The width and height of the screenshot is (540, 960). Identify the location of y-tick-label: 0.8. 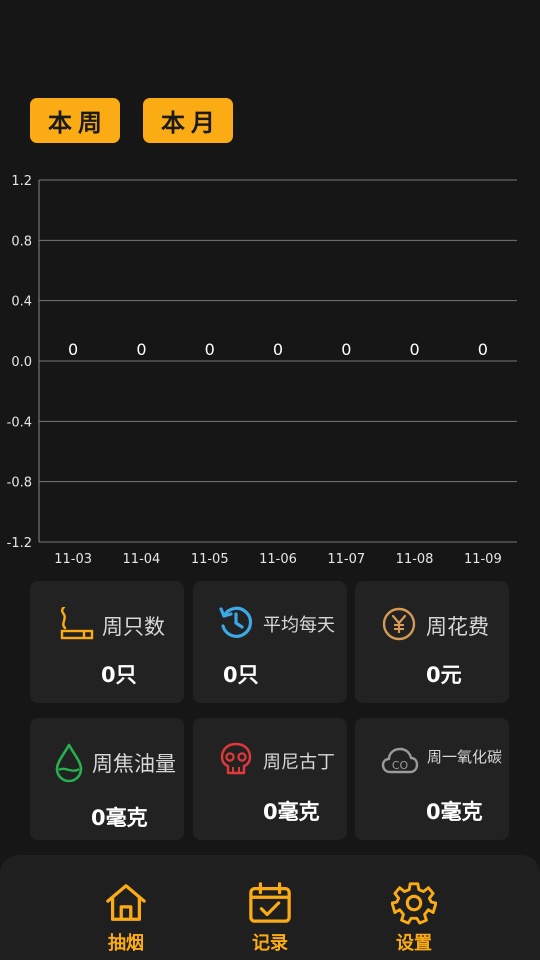
(21, 241).